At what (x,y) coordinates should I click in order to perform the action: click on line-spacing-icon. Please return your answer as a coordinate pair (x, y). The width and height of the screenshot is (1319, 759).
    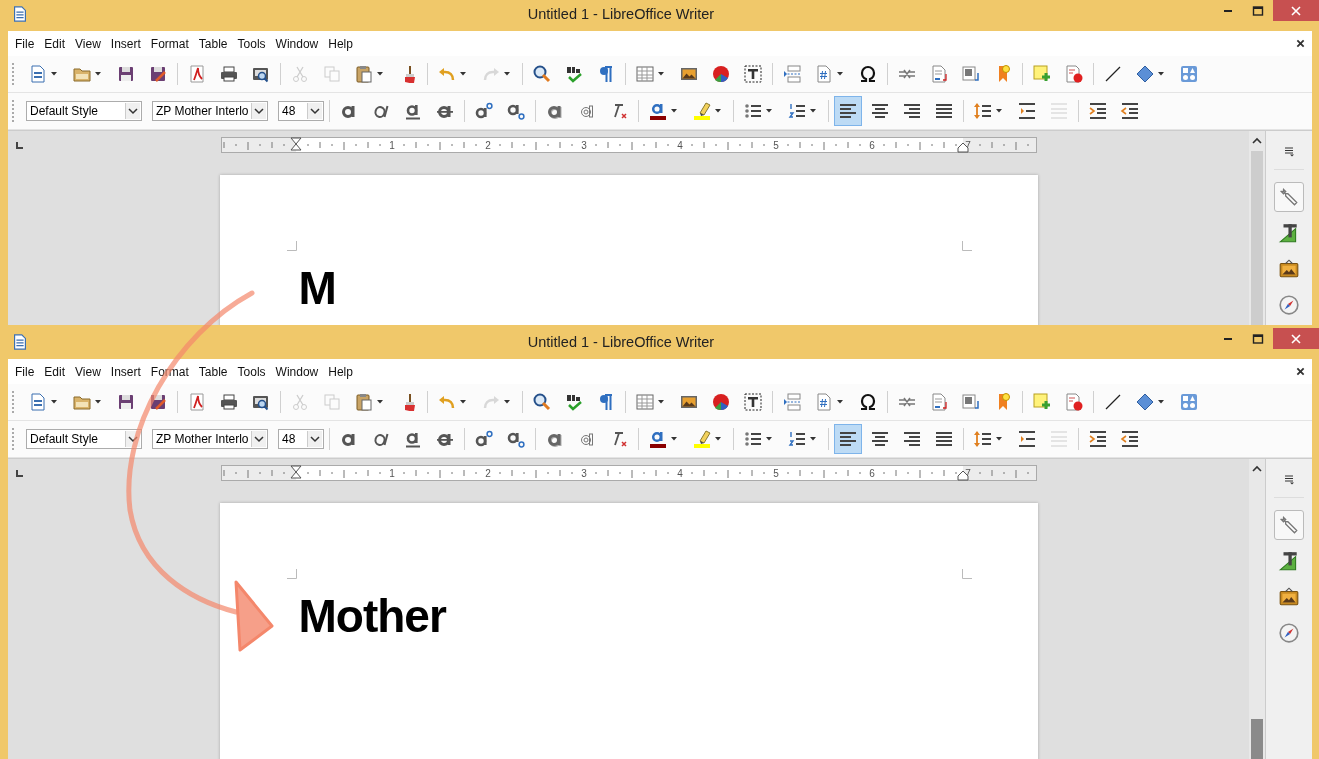
    Looking at the image, I should click on (983, 439).